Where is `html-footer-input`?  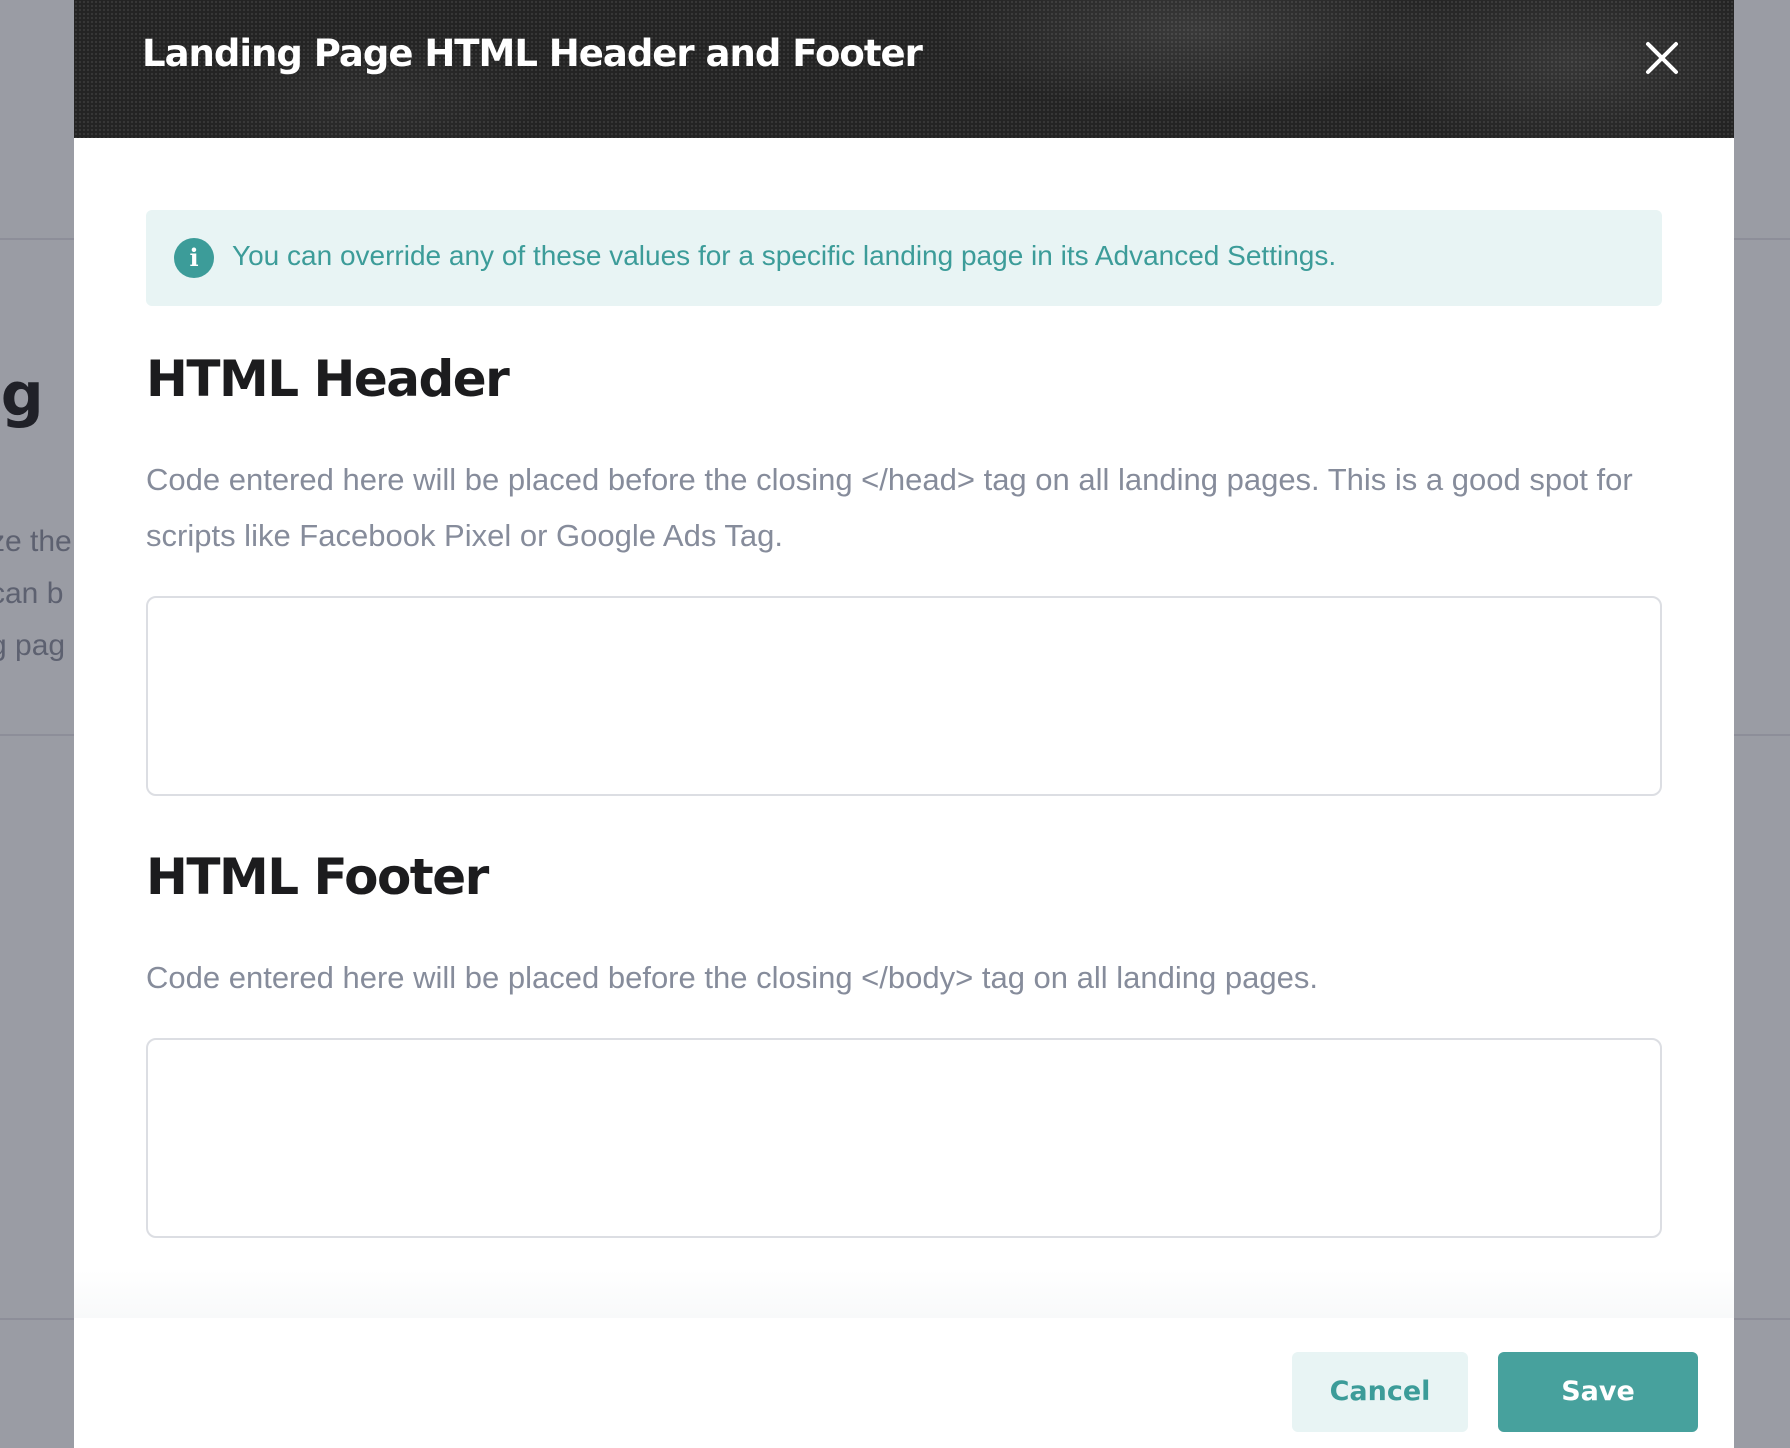
html-footer-input is located at coordinates (904, 1138).